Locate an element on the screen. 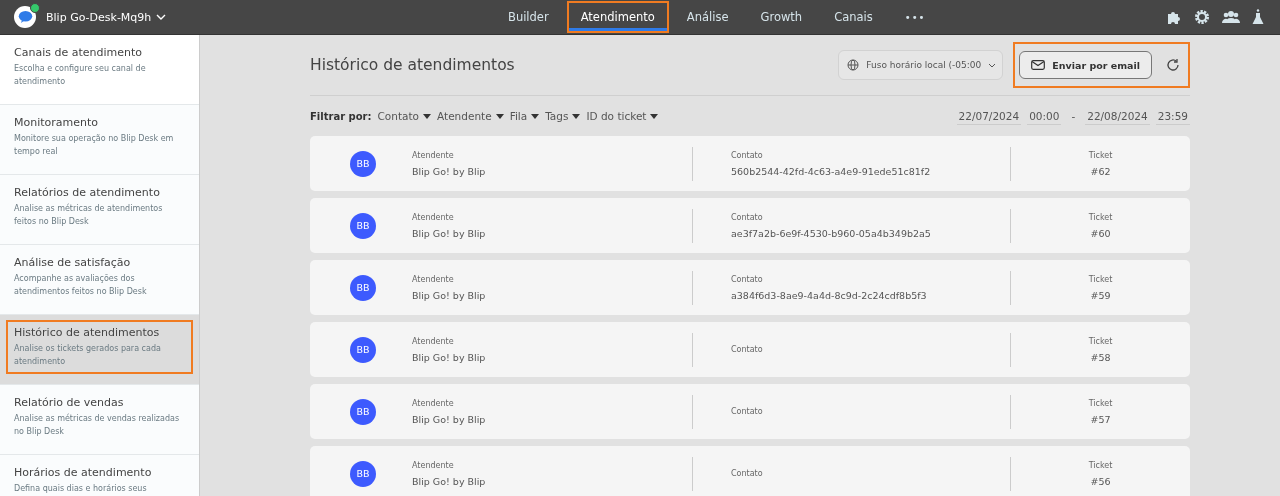 The width and height of the screenshot is (1280, 496). item-description: Analise as métricas de atendimentos feitos no Blip Desk is located at coordinates (89, 215).